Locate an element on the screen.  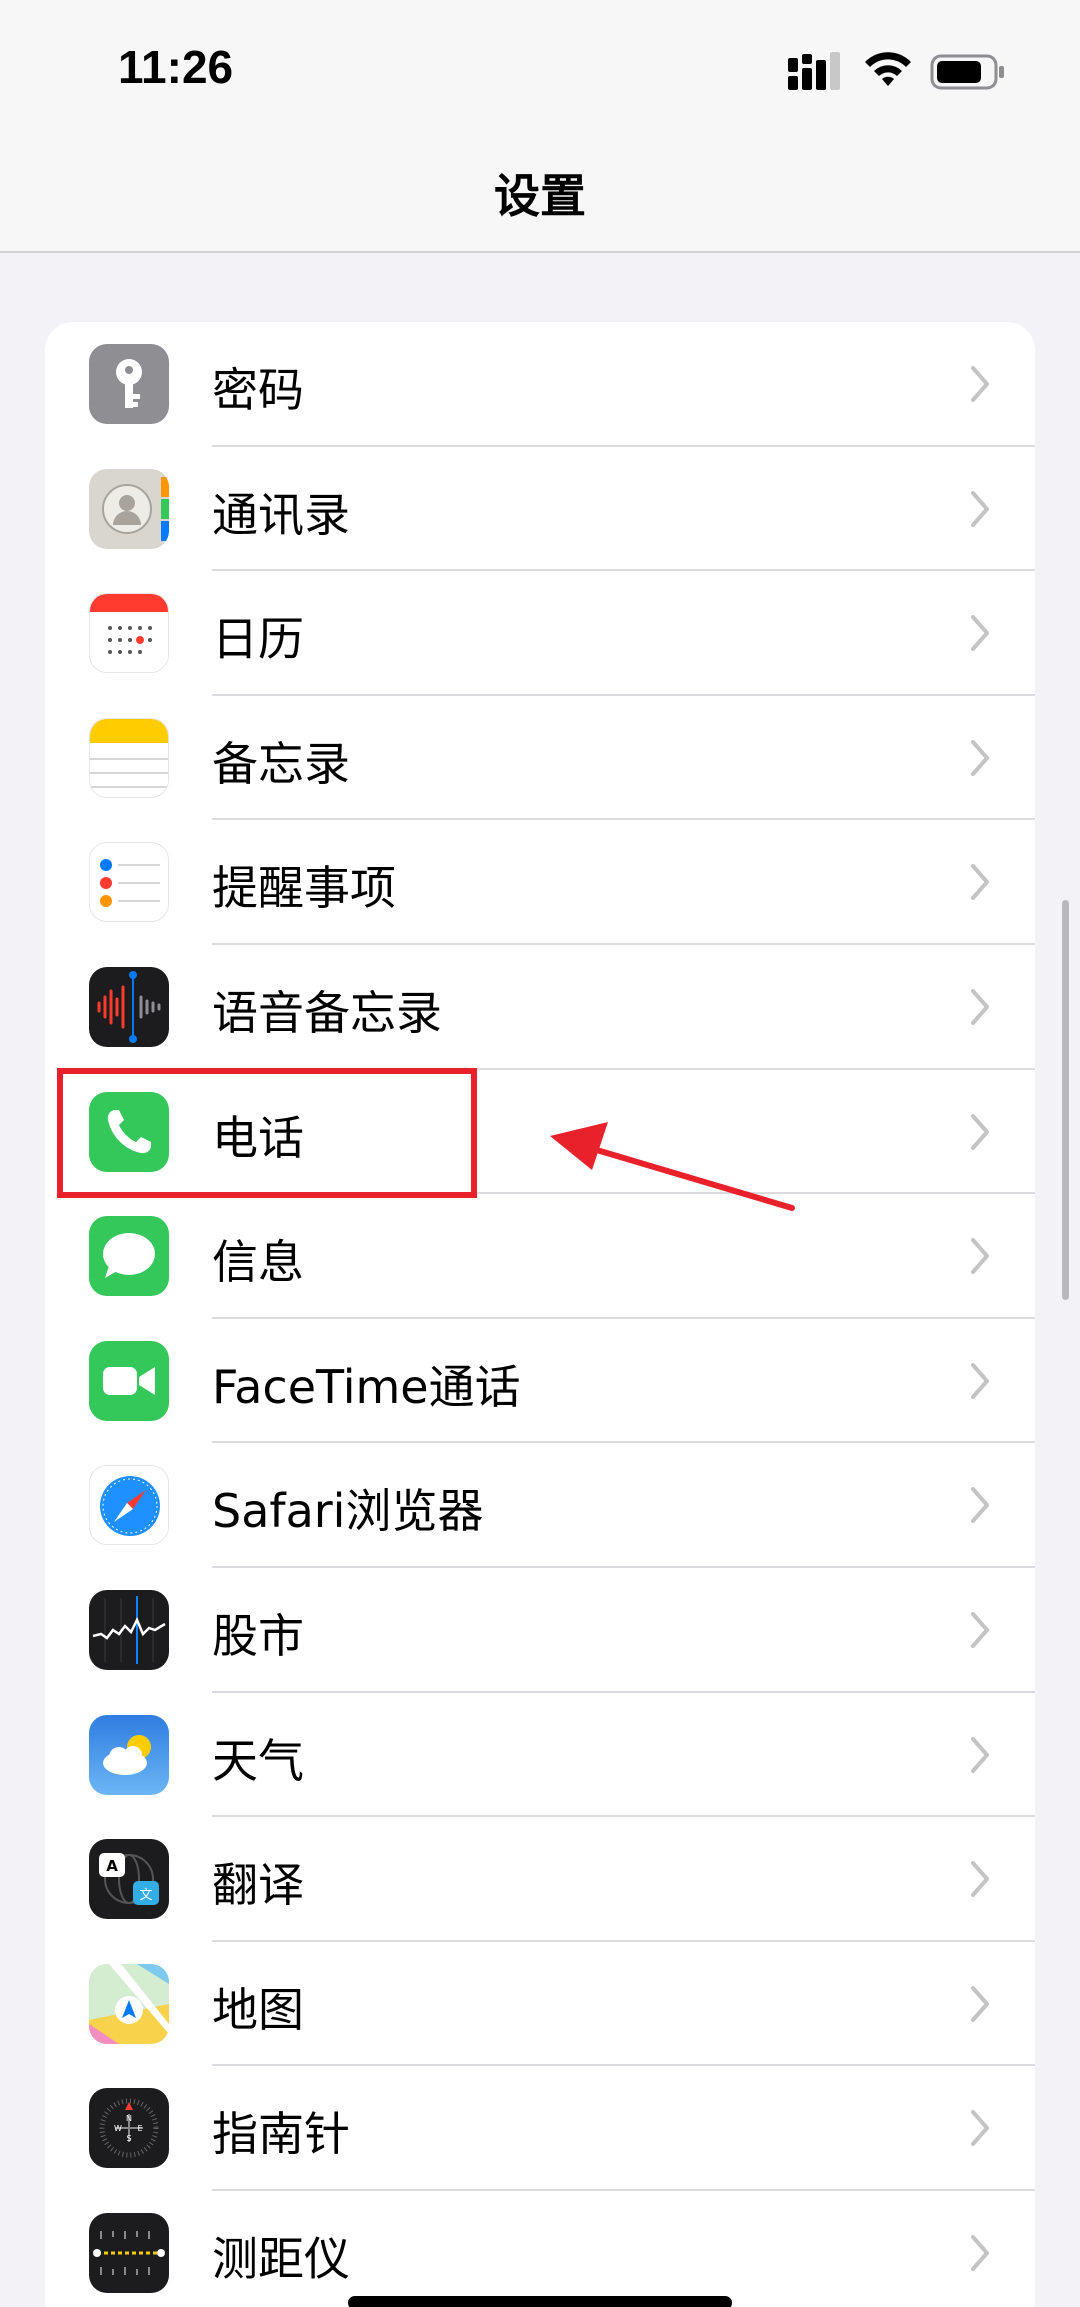
stocks-icon is located at coordinates (129, 1630).